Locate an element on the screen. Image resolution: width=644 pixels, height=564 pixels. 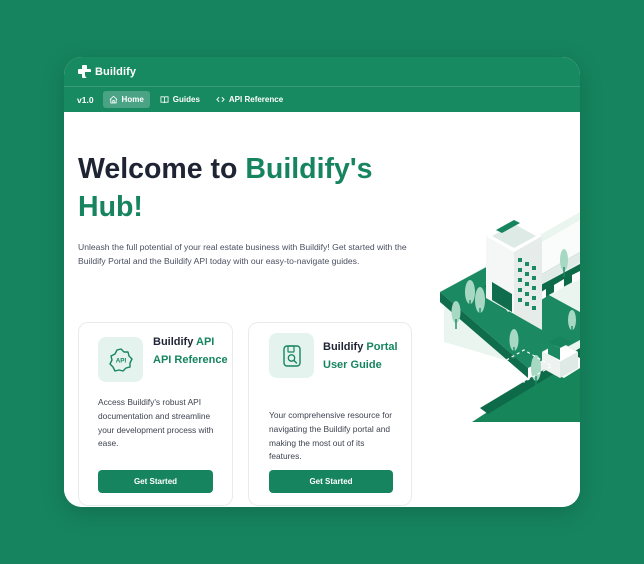
card-title-accent: API is located at coordinates (205, 342).